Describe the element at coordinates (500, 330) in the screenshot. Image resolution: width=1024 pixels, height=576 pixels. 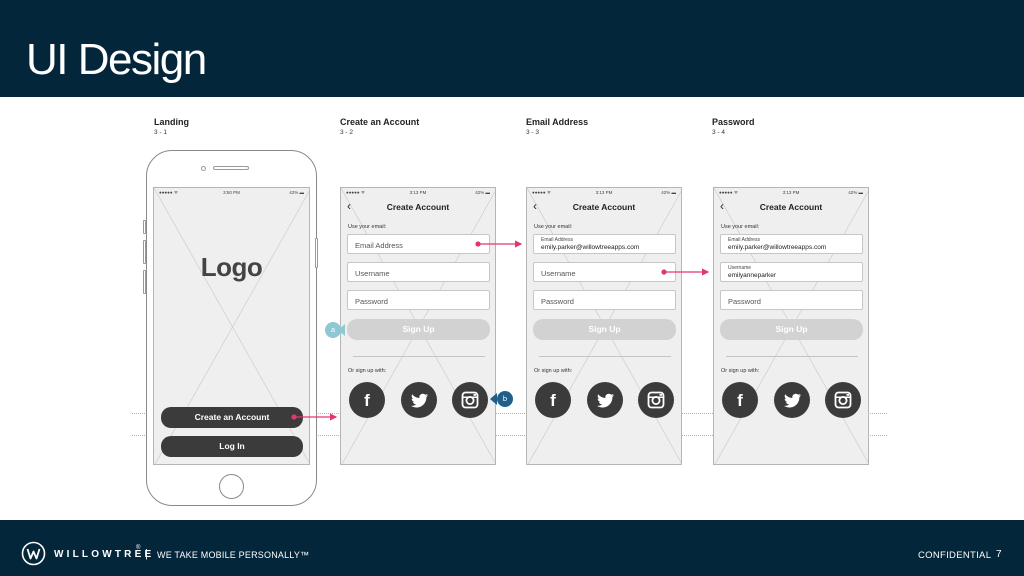
I see `flow-arrows` at that location.